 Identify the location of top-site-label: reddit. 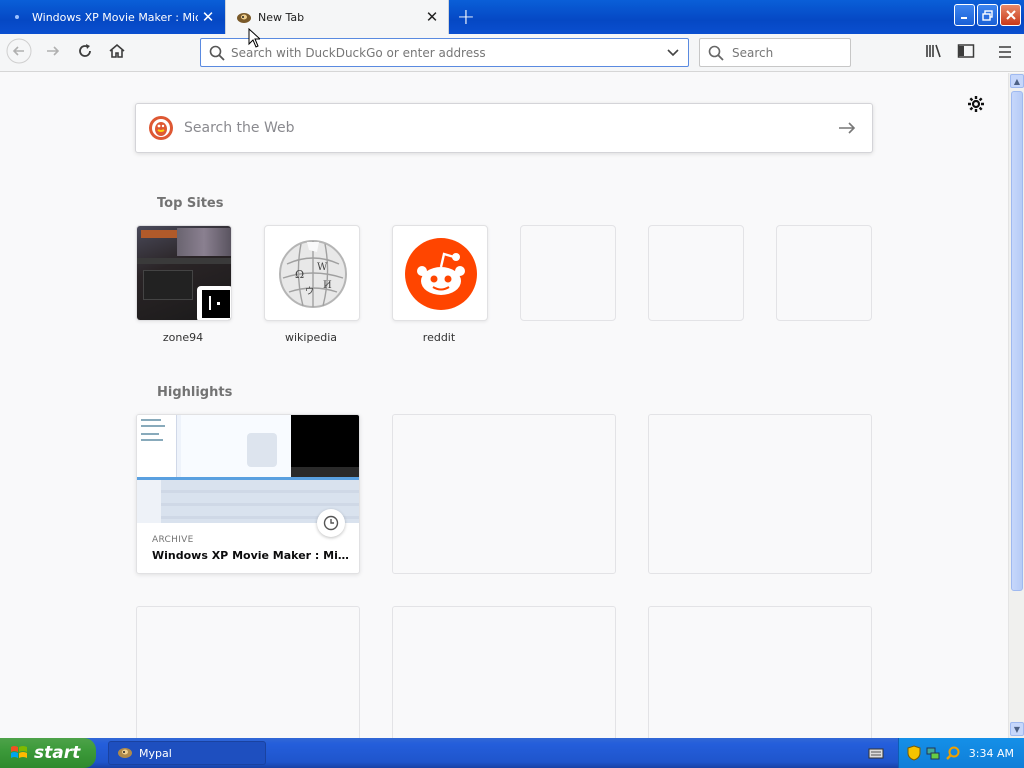
(439, 337).